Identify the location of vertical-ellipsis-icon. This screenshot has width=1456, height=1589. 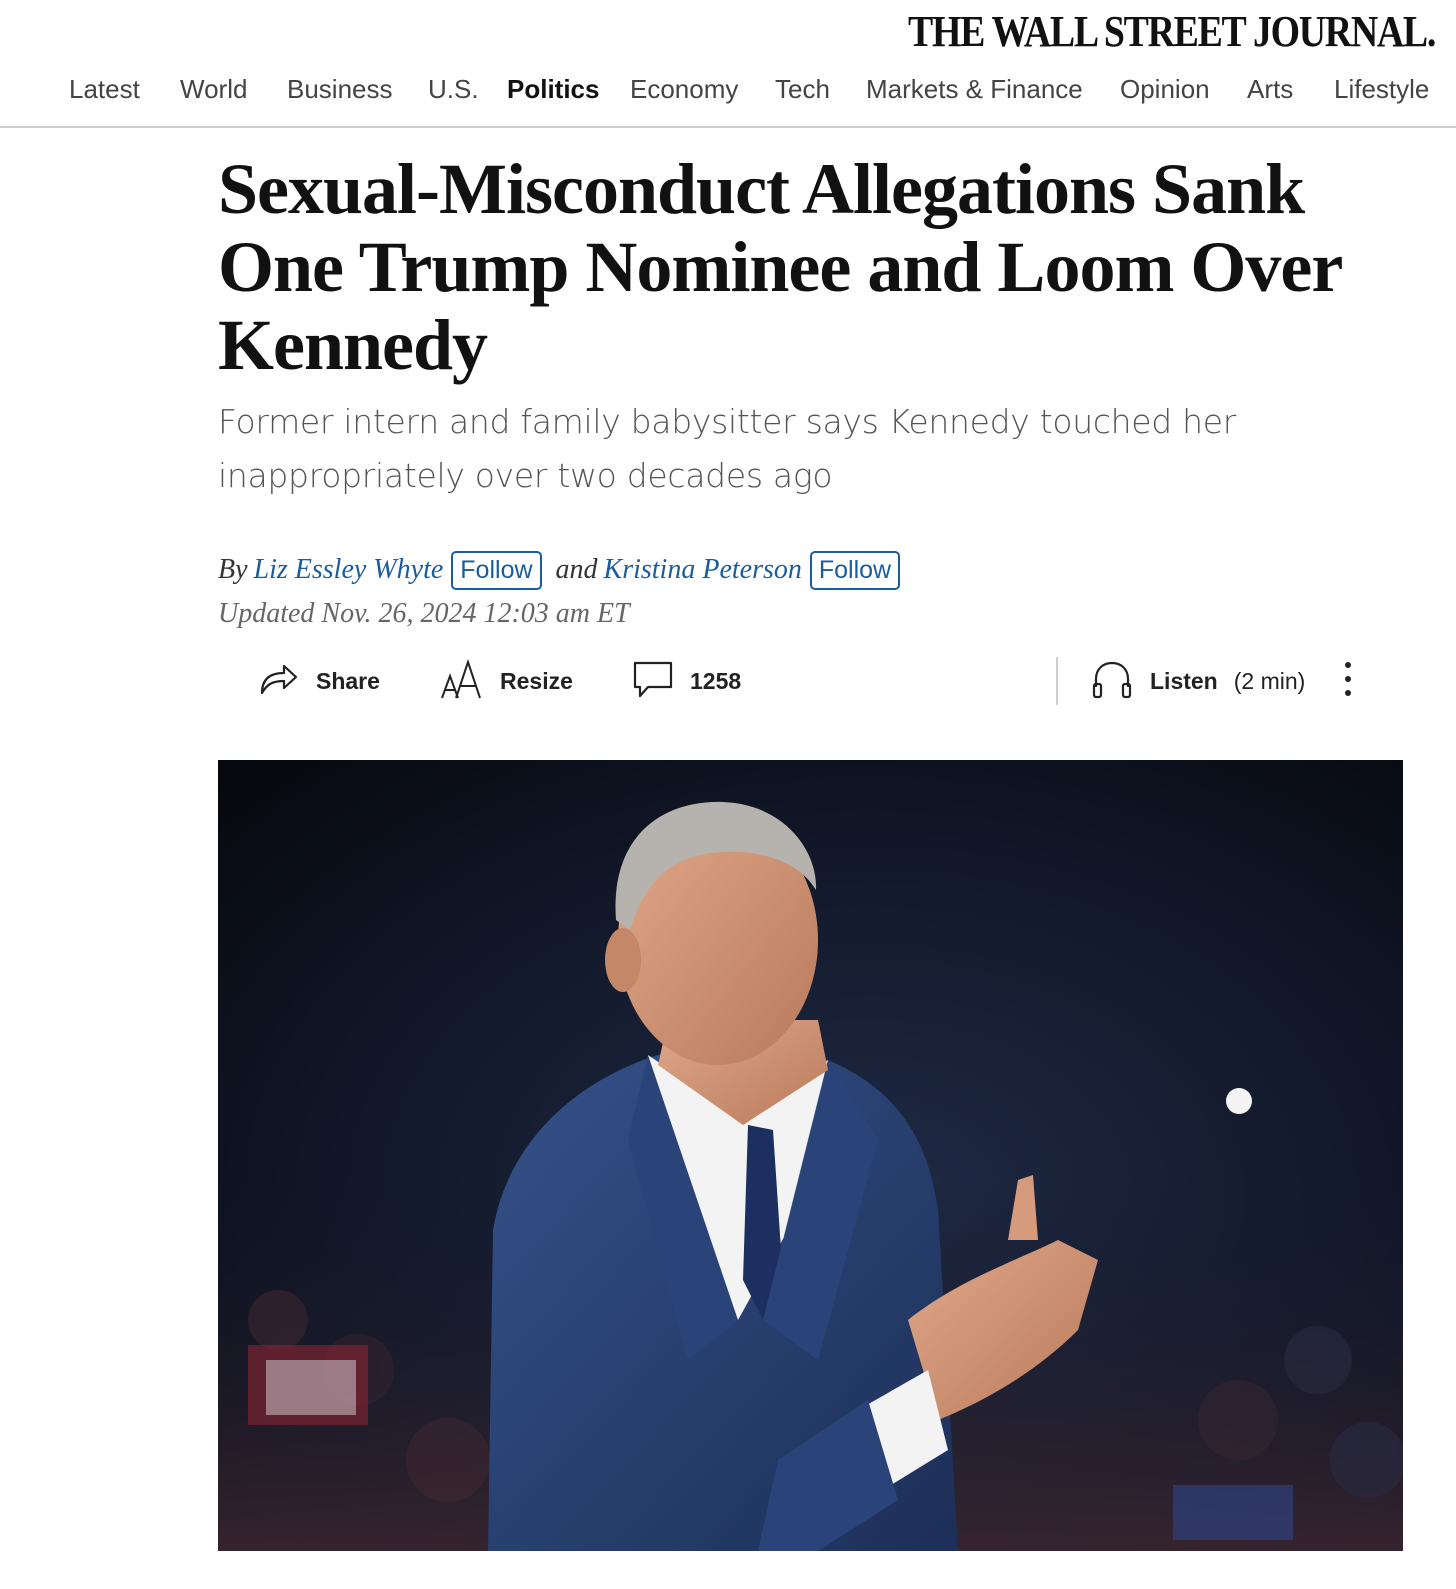
(1348, 681).